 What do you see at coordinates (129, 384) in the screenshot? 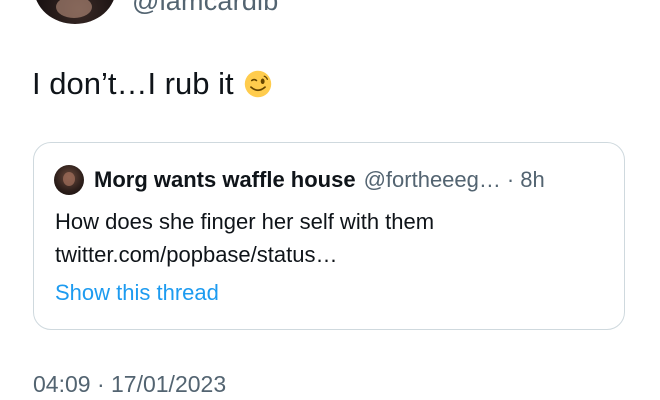
I see `tweet-timestamp: 04:09 · 17/01/2023` at bounding box center [129, 384].